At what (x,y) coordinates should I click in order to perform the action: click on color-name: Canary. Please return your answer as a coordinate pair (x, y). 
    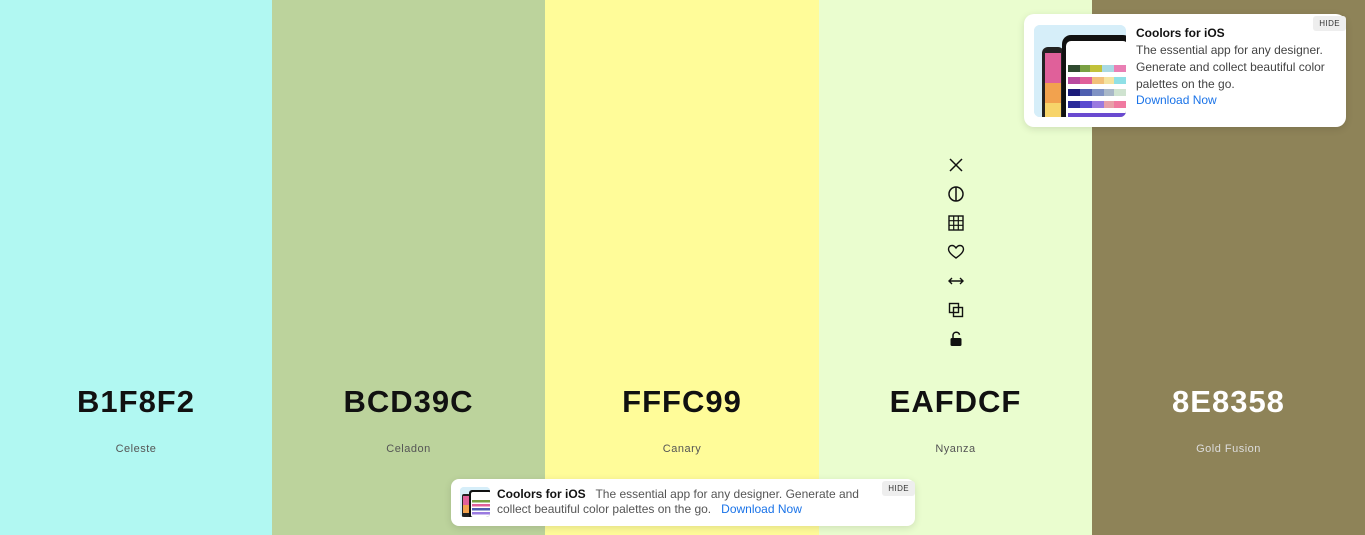
    Looking at the image, I should click on (682, 449).